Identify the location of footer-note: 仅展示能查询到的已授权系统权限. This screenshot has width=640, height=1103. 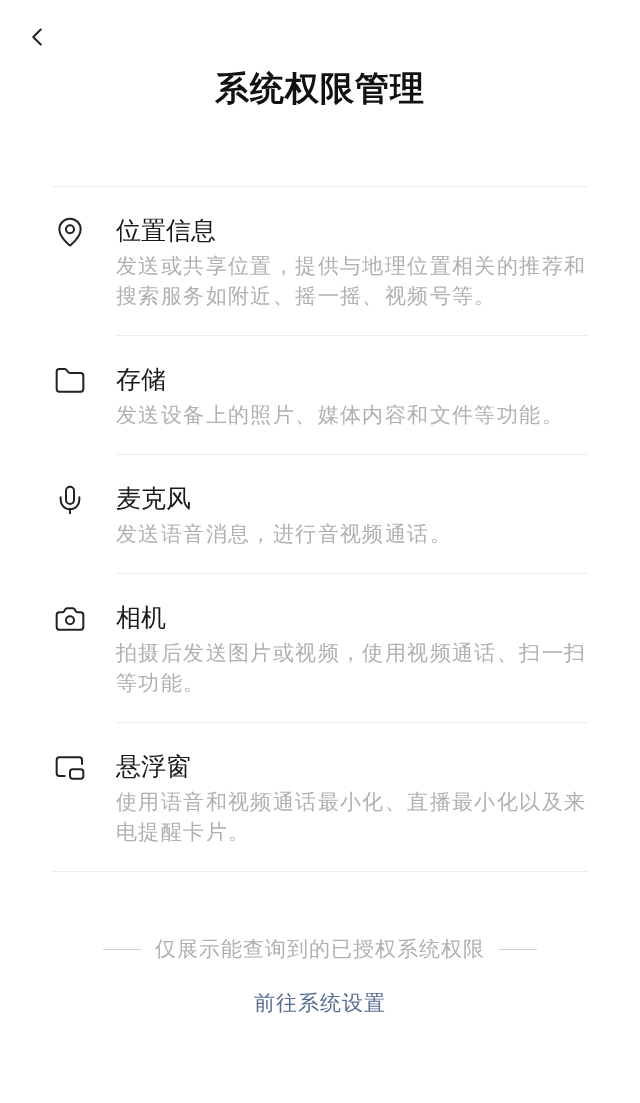
(320, 949).